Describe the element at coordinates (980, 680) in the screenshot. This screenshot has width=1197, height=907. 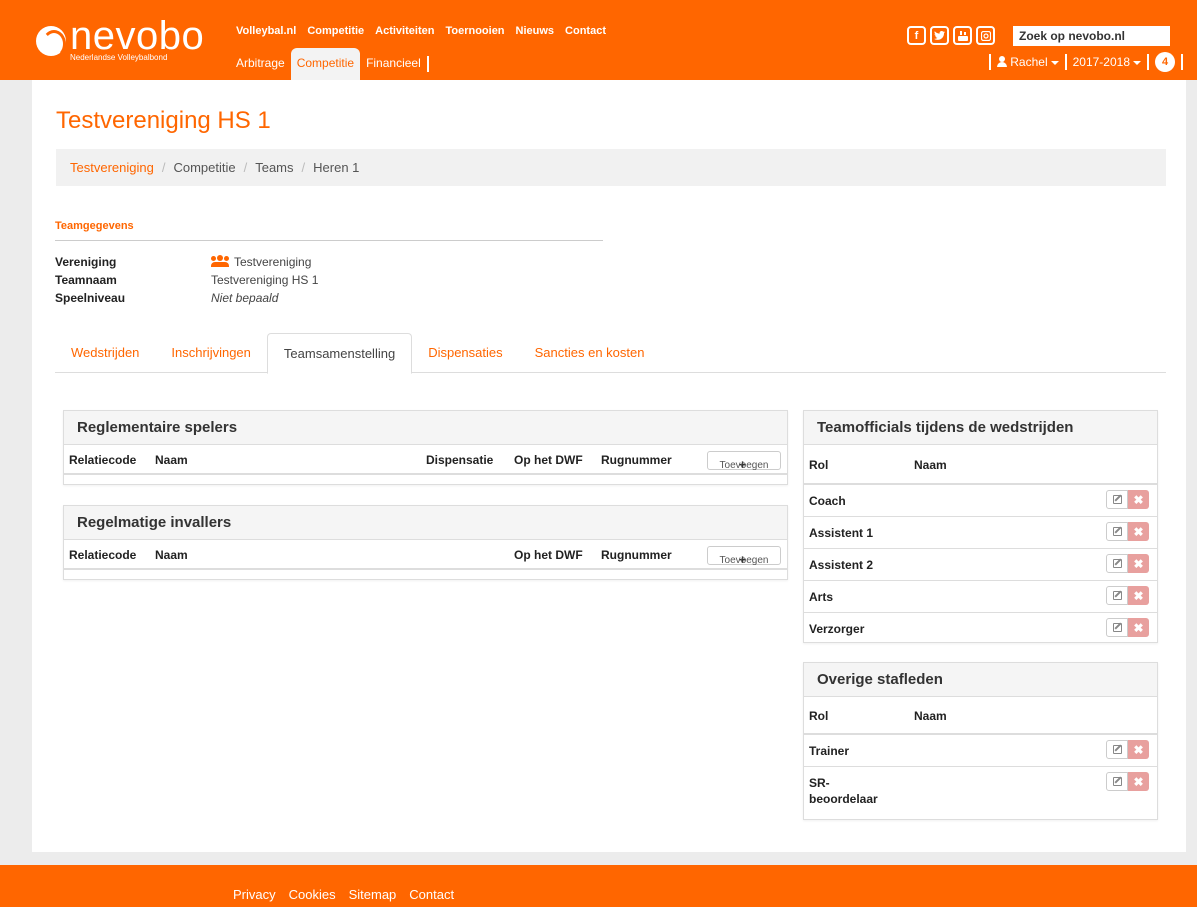
I see `panel-title: Overige stafleden` at that location.